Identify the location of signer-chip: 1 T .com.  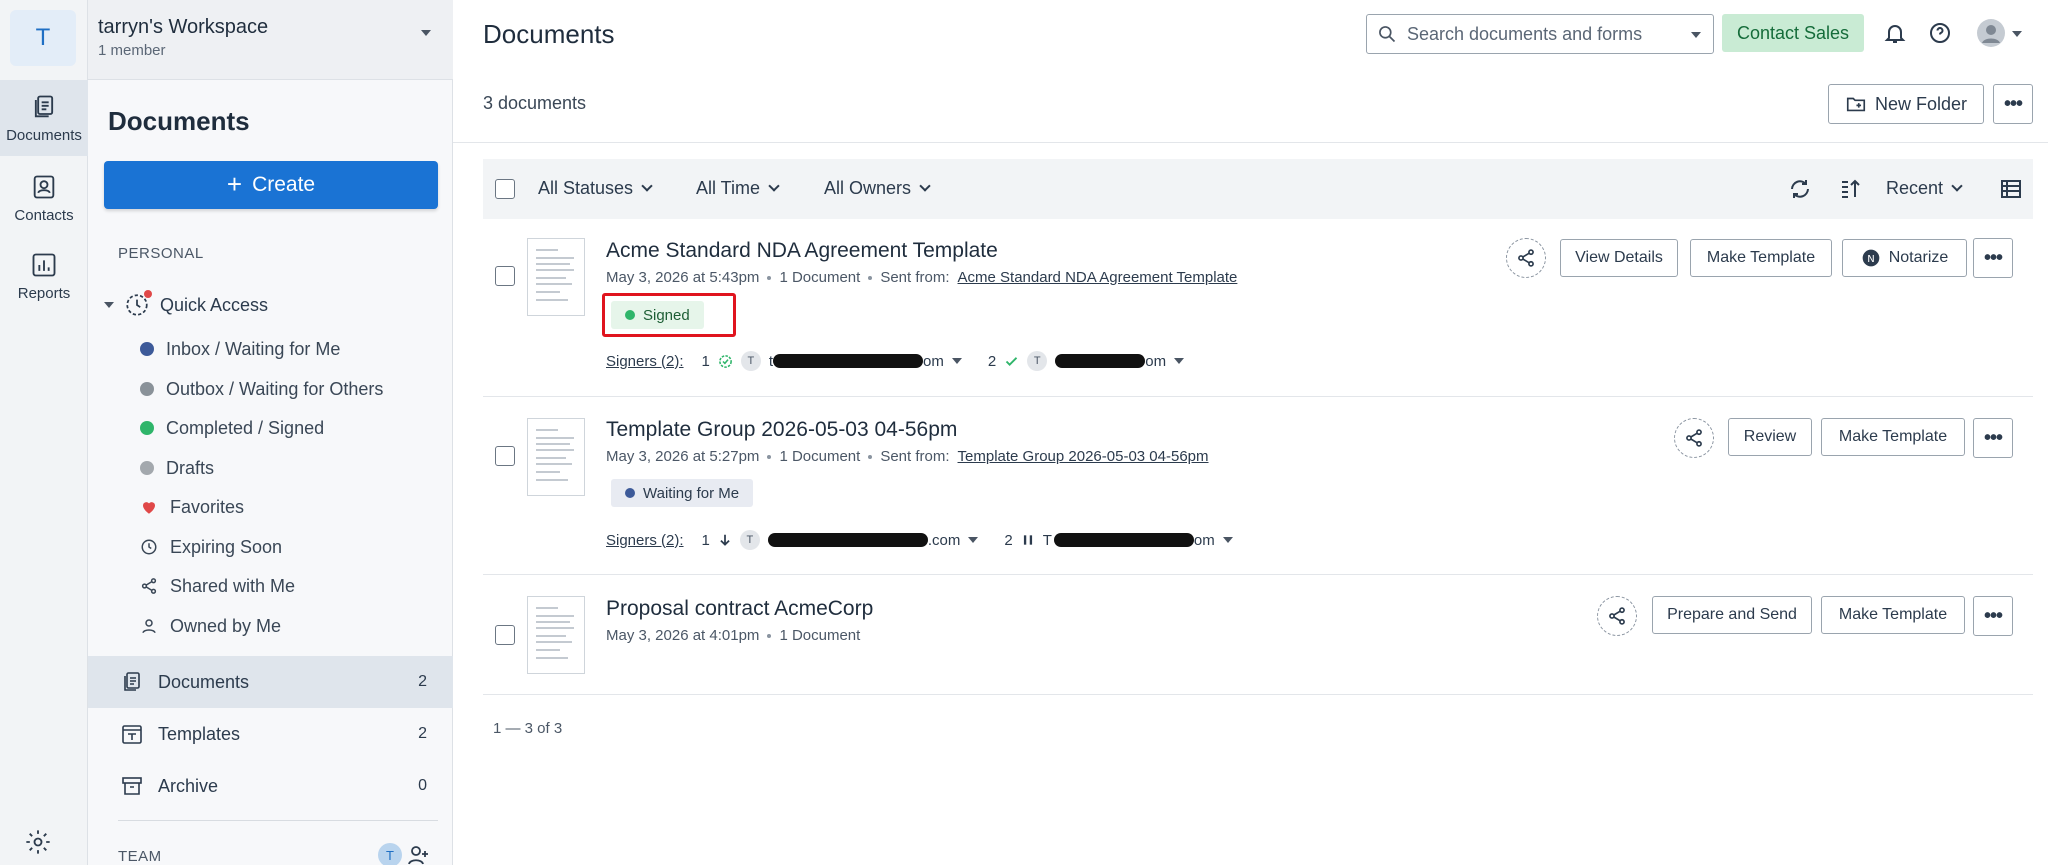
(840, 540).